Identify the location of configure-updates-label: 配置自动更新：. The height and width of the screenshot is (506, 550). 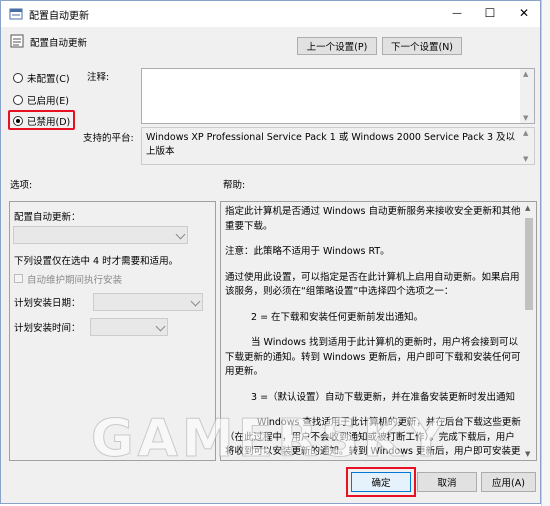
(47, 217).